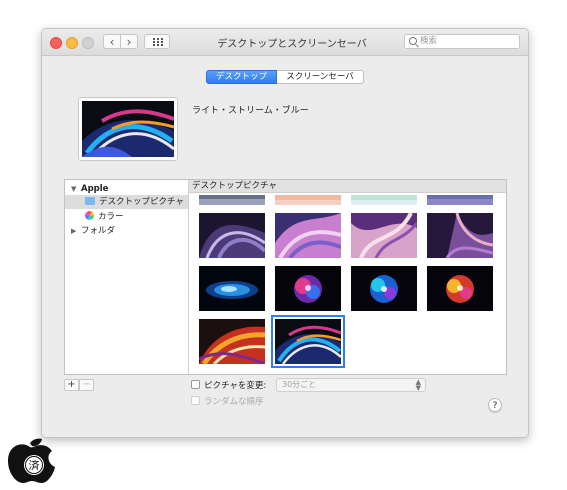  Describe the element at coordinates (71, 385) in the screenshot. I see `add-folder-button: +` at that location.